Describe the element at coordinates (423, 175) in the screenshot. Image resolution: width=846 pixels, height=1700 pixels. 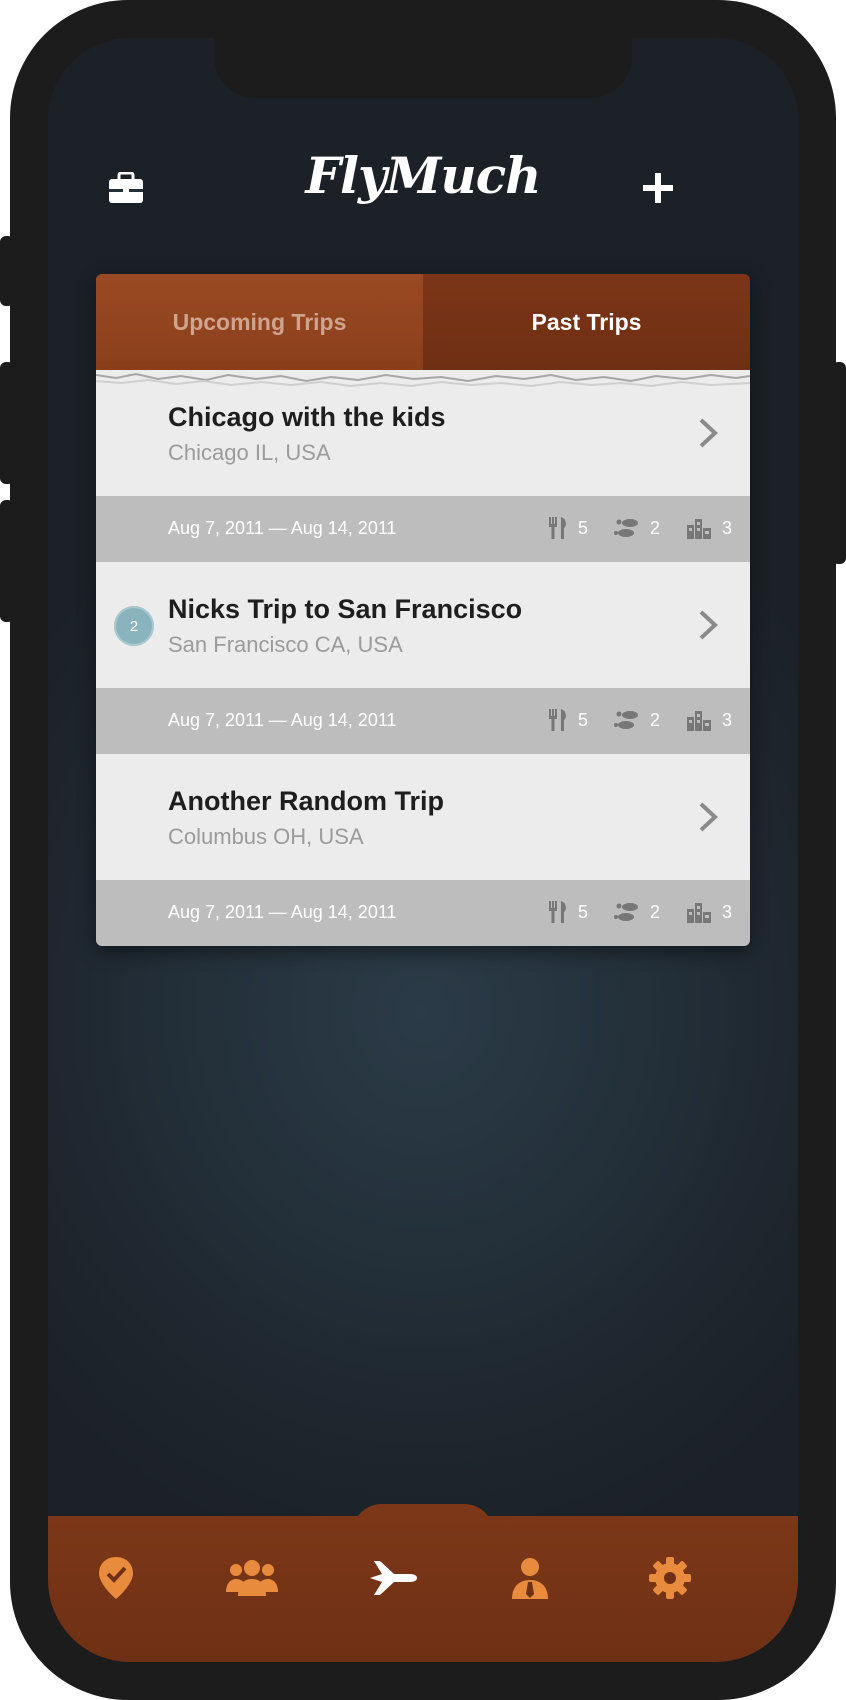
I see `app-logo: FlyMuch` at that location.